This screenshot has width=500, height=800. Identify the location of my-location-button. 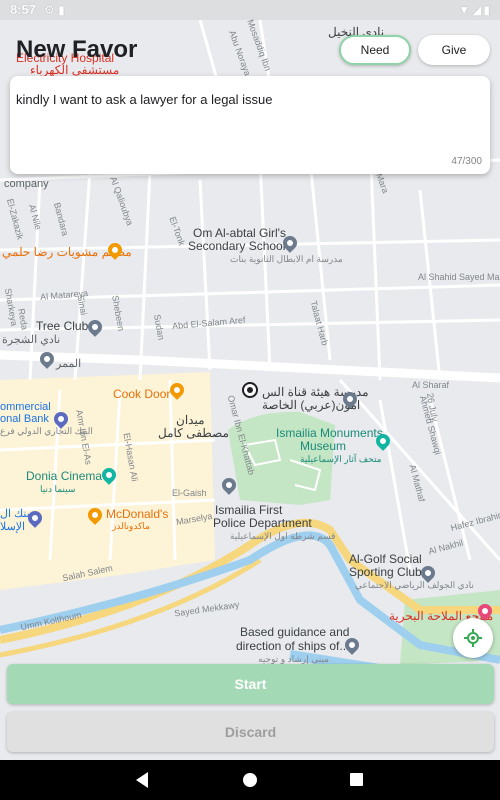
(473, 638).